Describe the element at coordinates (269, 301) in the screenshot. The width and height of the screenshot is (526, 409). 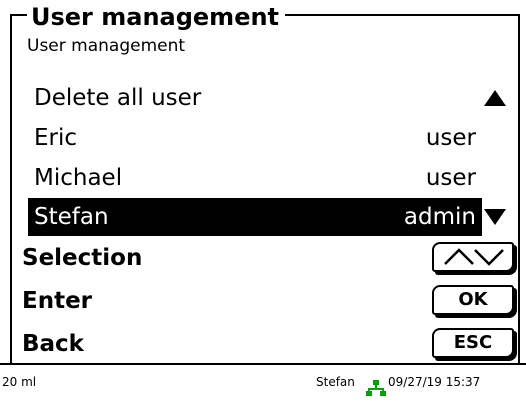
I see `softkey-enter-row: Enter OK` at that location.